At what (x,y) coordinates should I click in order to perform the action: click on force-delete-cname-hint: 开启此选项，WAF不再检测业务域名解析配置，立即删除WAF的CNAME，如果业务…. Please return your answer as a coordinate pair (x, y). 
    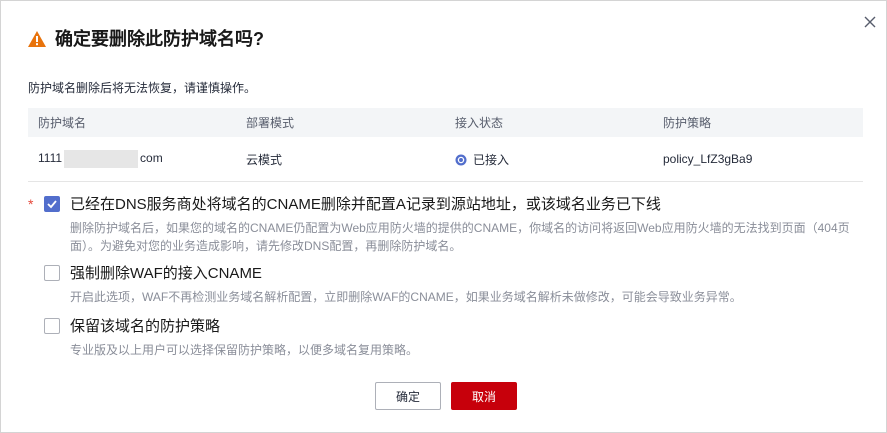
    Looking at the image, I should click on (406, 297).